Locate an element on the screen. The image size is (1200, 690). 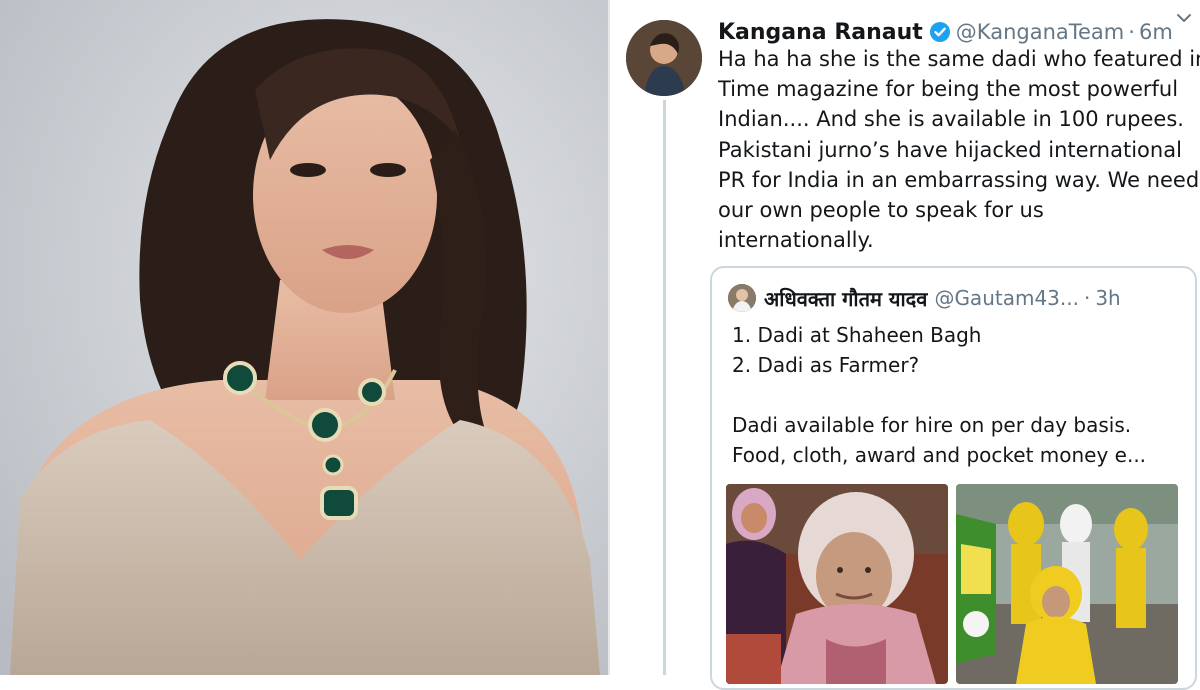
quoted-tweet-header: अधिवक्ता गौतम यादव @Gautam43... · 3h is located at coordinates (953, 298).